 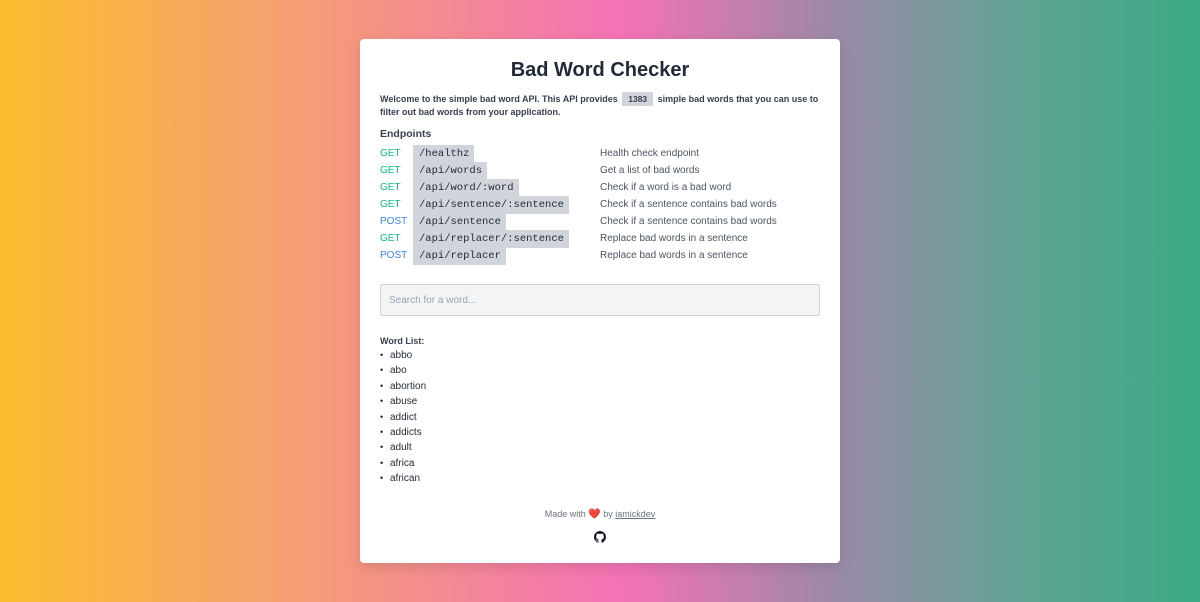 I want to click on word-text: adult, so click(x=401, y=448).